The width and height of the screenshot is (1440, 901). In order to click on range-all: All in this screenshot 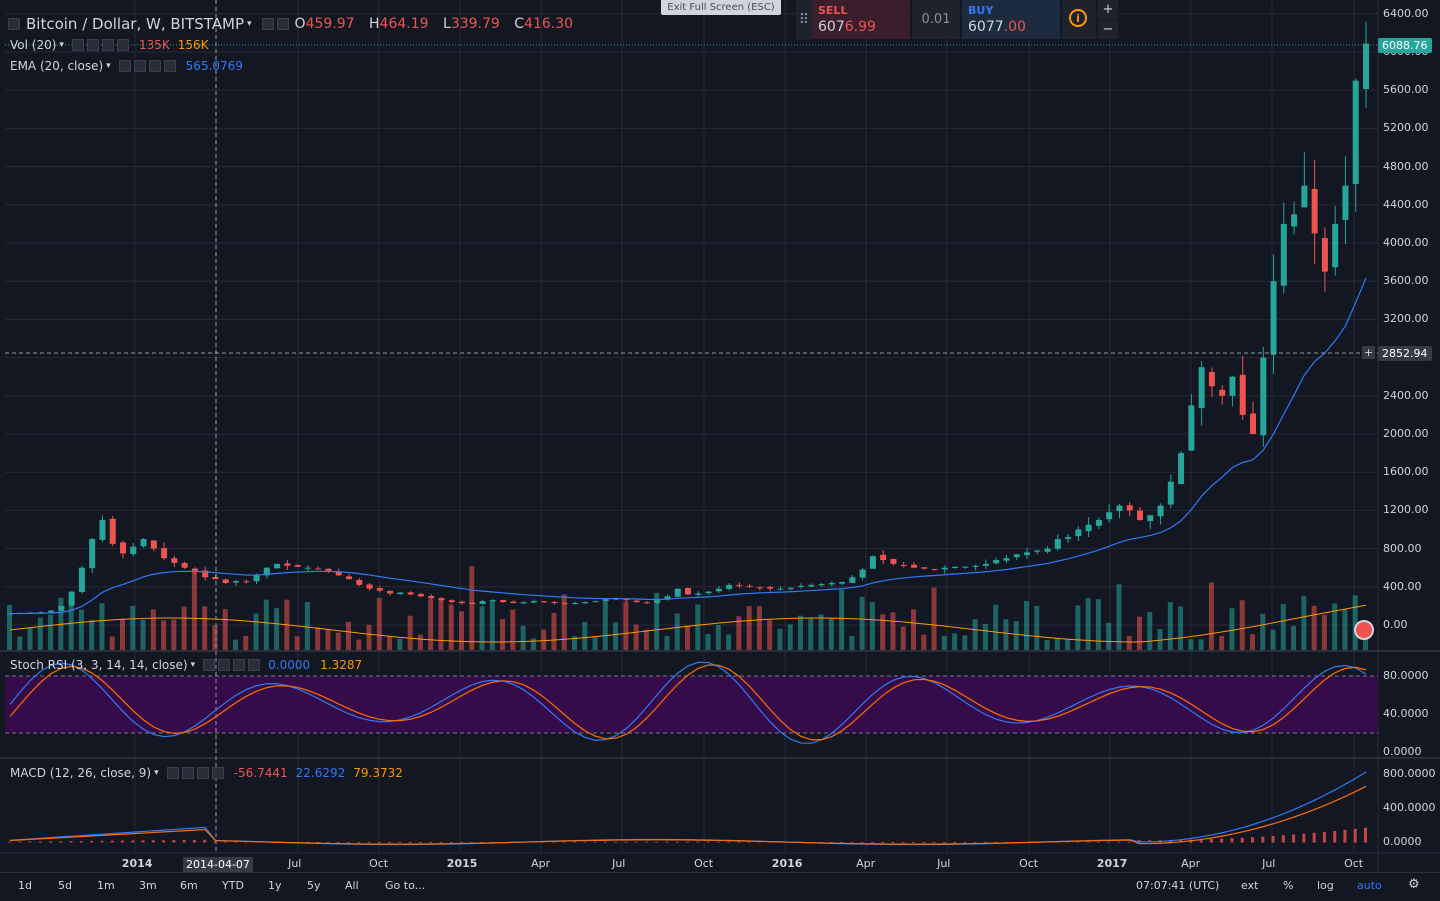, I will do `click(352, 885)`.